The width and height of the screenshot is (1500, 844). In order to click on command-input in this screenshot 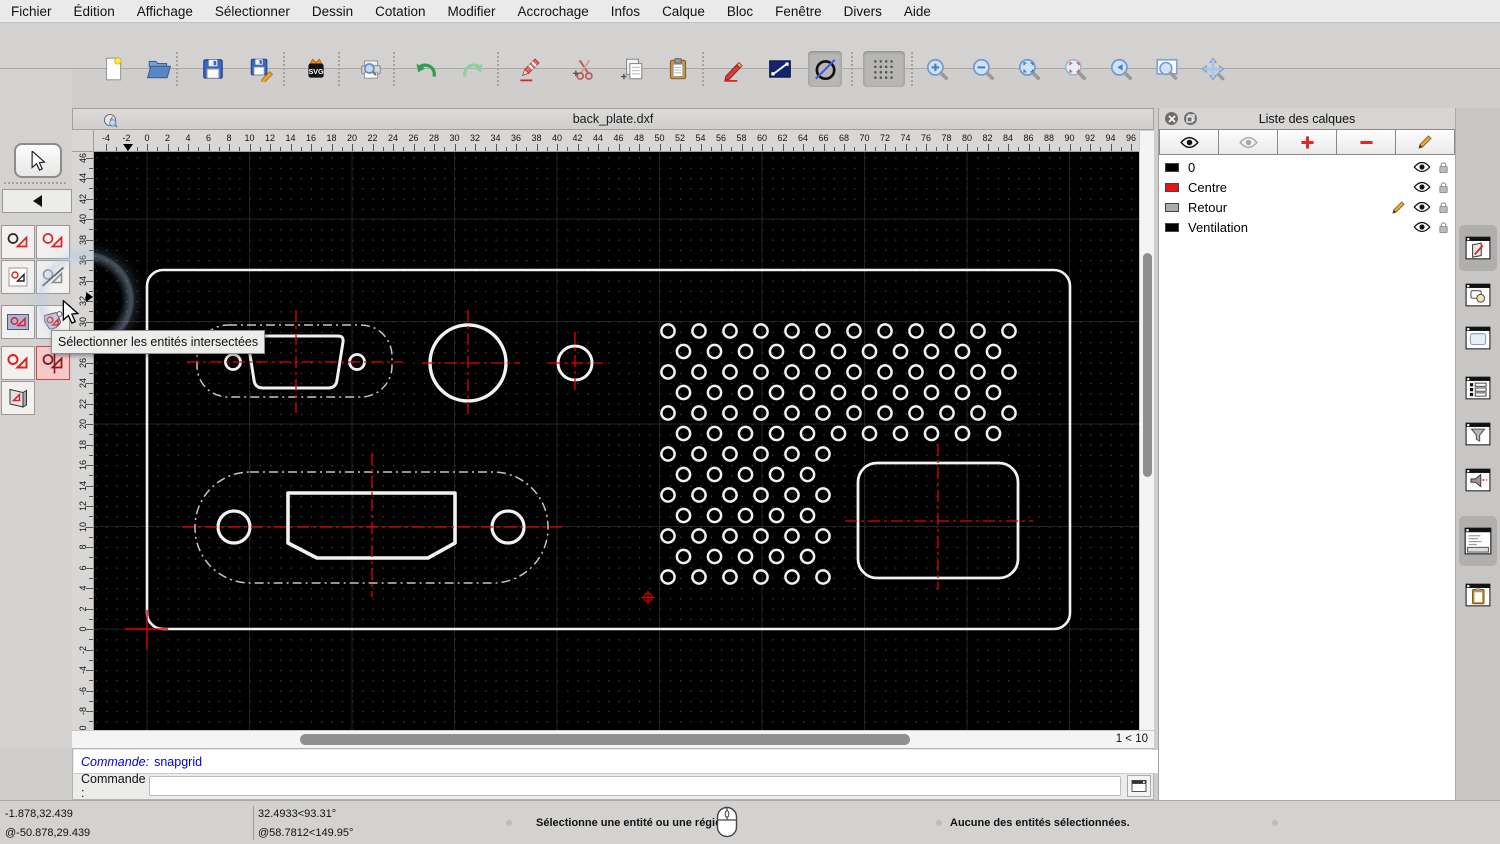, I will do `click(635, 786)`.